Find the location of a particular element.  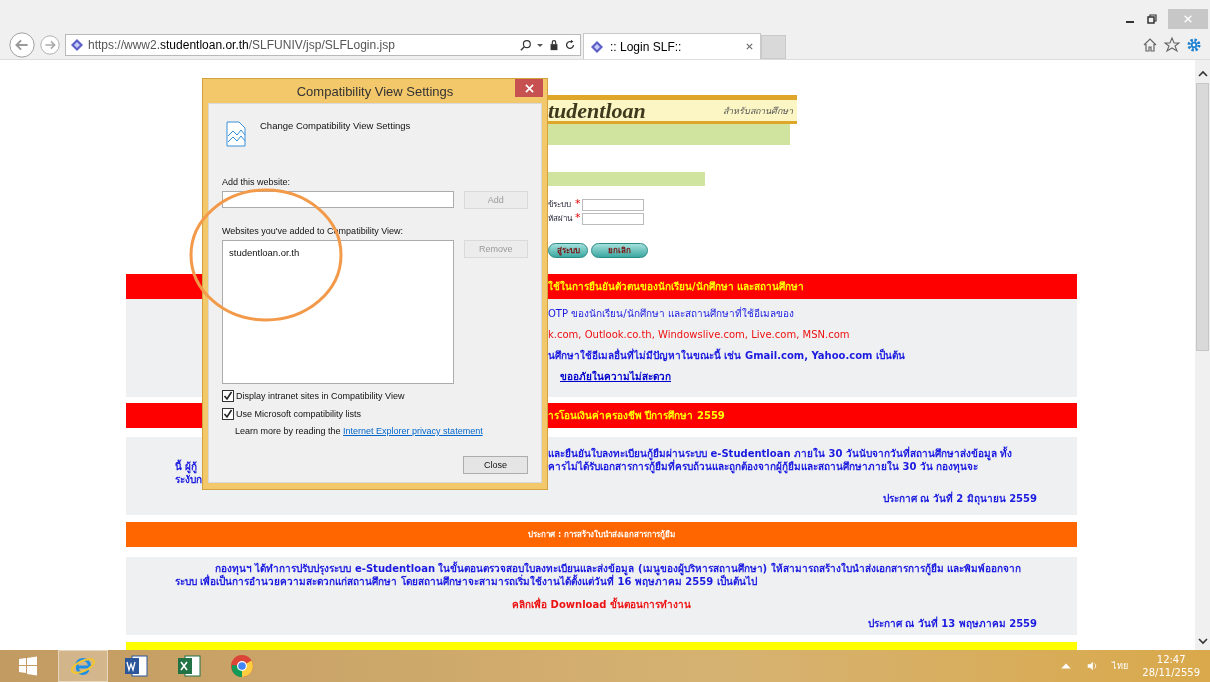

dialog-title: Compatibility View Settings is located at coordinates (375, 91).